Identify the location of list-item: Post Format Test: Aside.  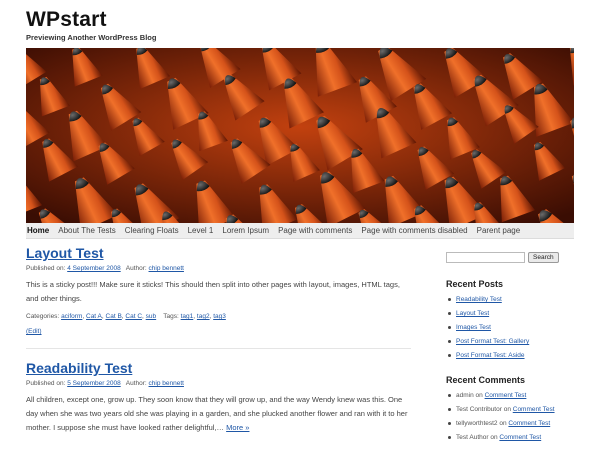
(510, 355).